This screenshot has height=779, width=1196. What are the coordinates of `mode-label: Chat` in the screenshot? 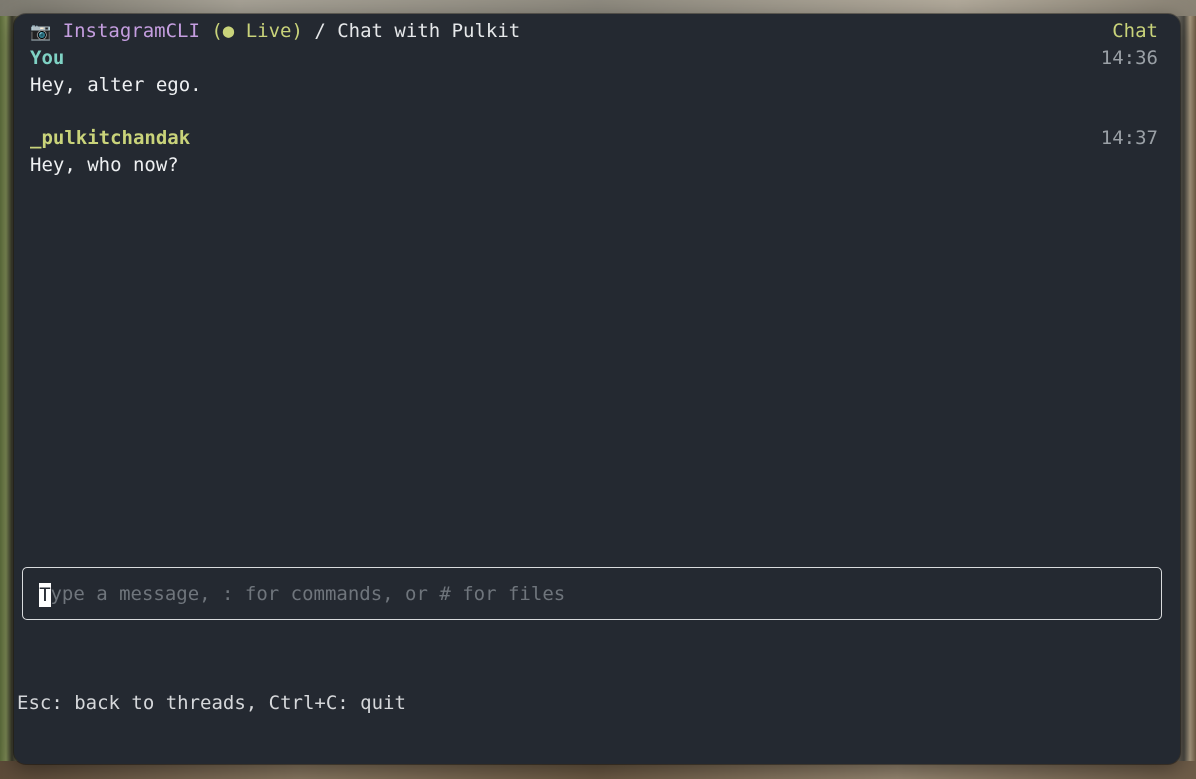 It's located at (1135, 31).